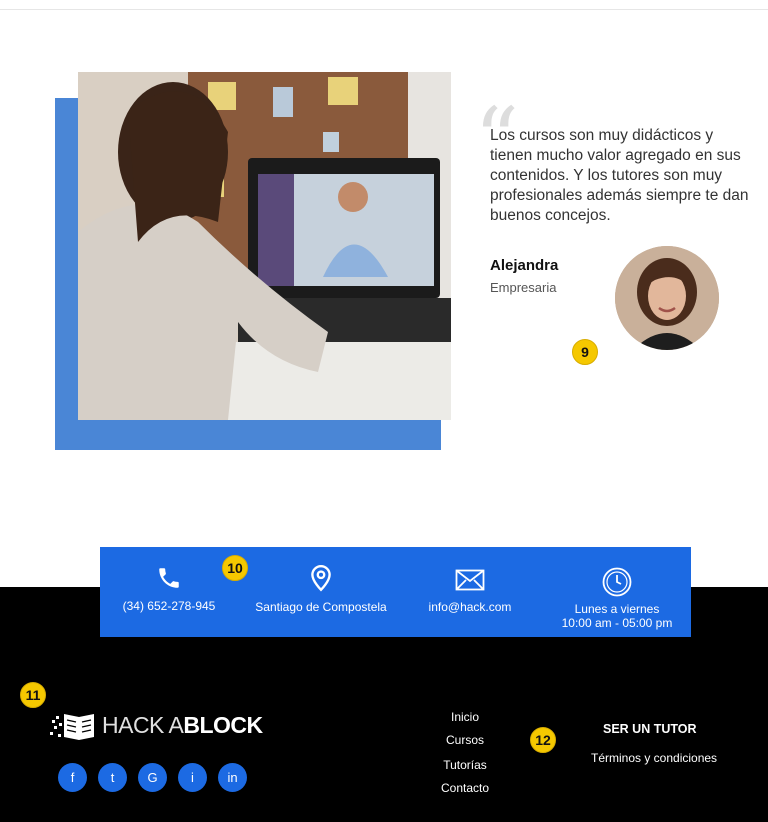 This screenshot has height=822, width=768. Describe the element at coordinates (169, 606) in the screenshot. I see `phone-number: (34) 652-278-945` at that location.